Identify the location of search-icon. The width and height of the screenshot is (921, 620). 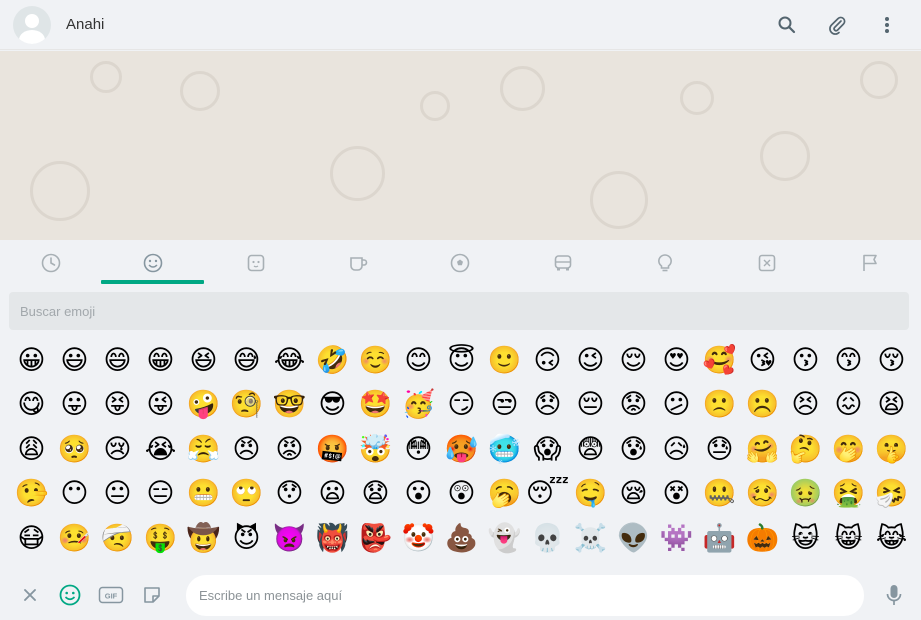
(787, 25).